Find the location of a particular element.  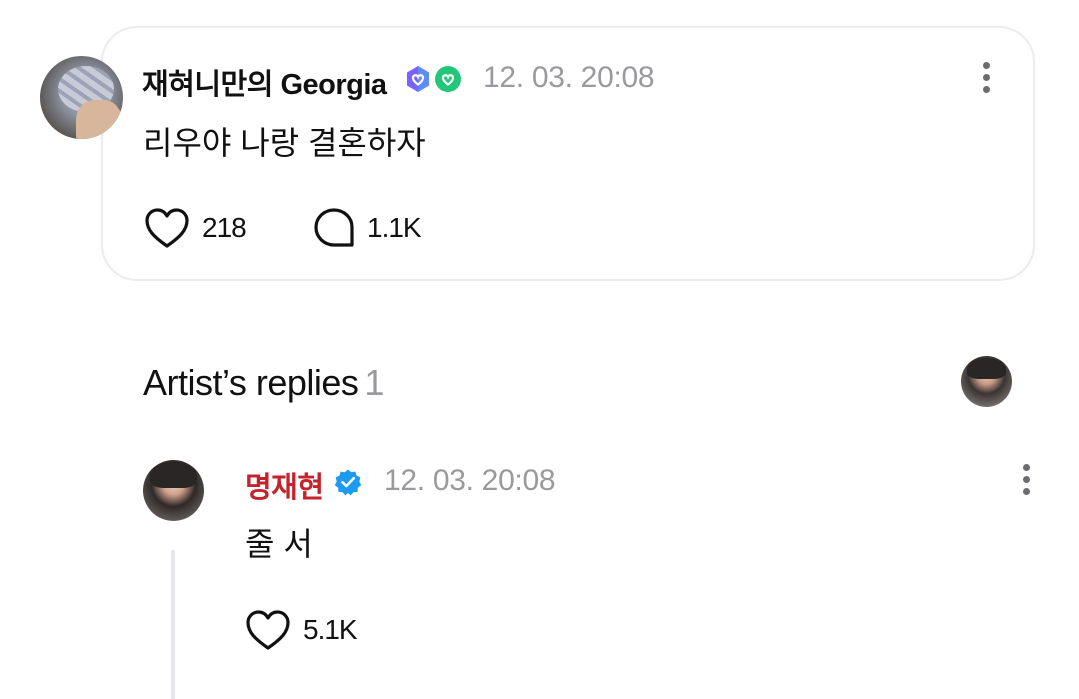

post-timestamp: 12. 03. 20:08 is located at coordinates (569, 77).